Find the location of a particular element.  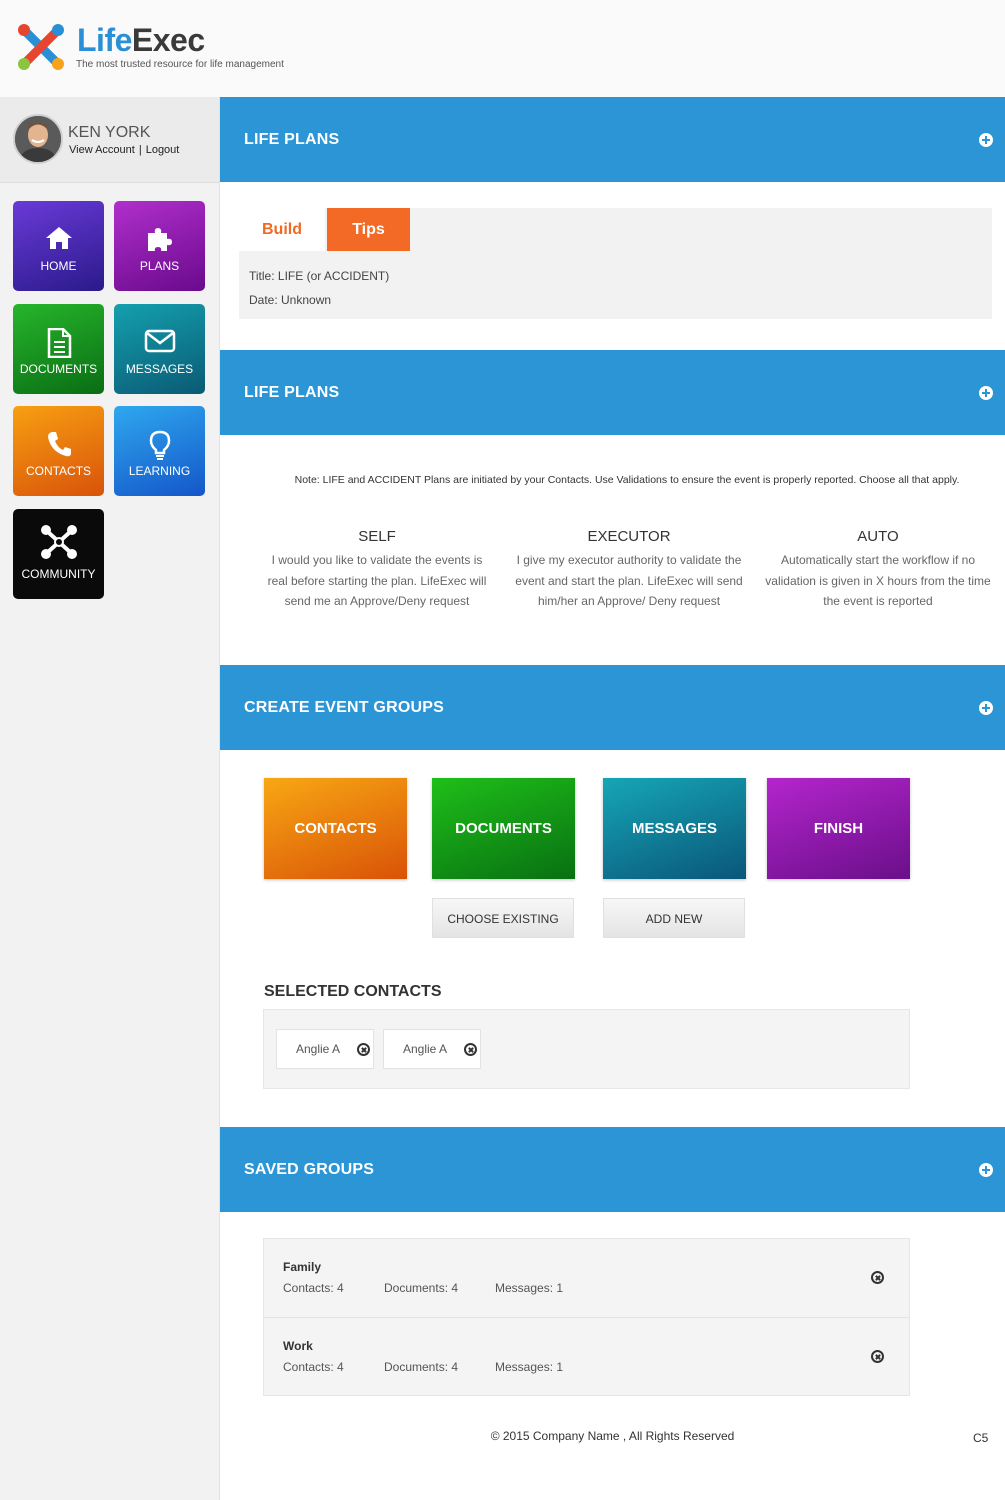

group-name: Work is located at coordinates (298, 1346).